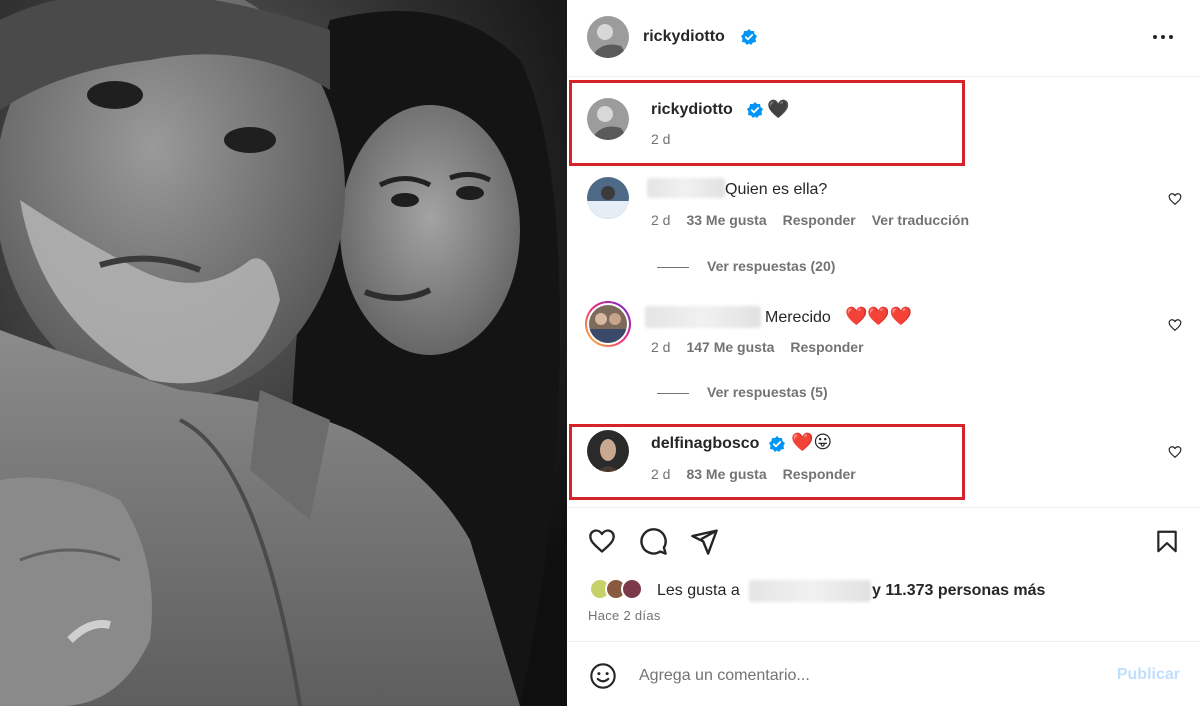 This screenshot has height=706, width=1200. I want to click on more-horizontal-icon, so click(1163, 37).